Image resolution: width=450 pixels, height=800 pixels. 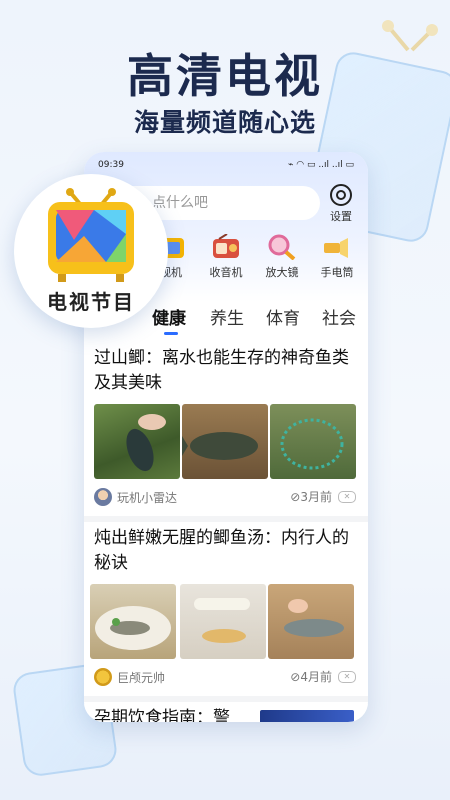 What do you see at coordinates (226, 165) in the screenshot?
I see `status-bar: 09:39 ⌁ ◠ ▭ ..ıl ..ıl ▭` at bounding box center [226, 165].